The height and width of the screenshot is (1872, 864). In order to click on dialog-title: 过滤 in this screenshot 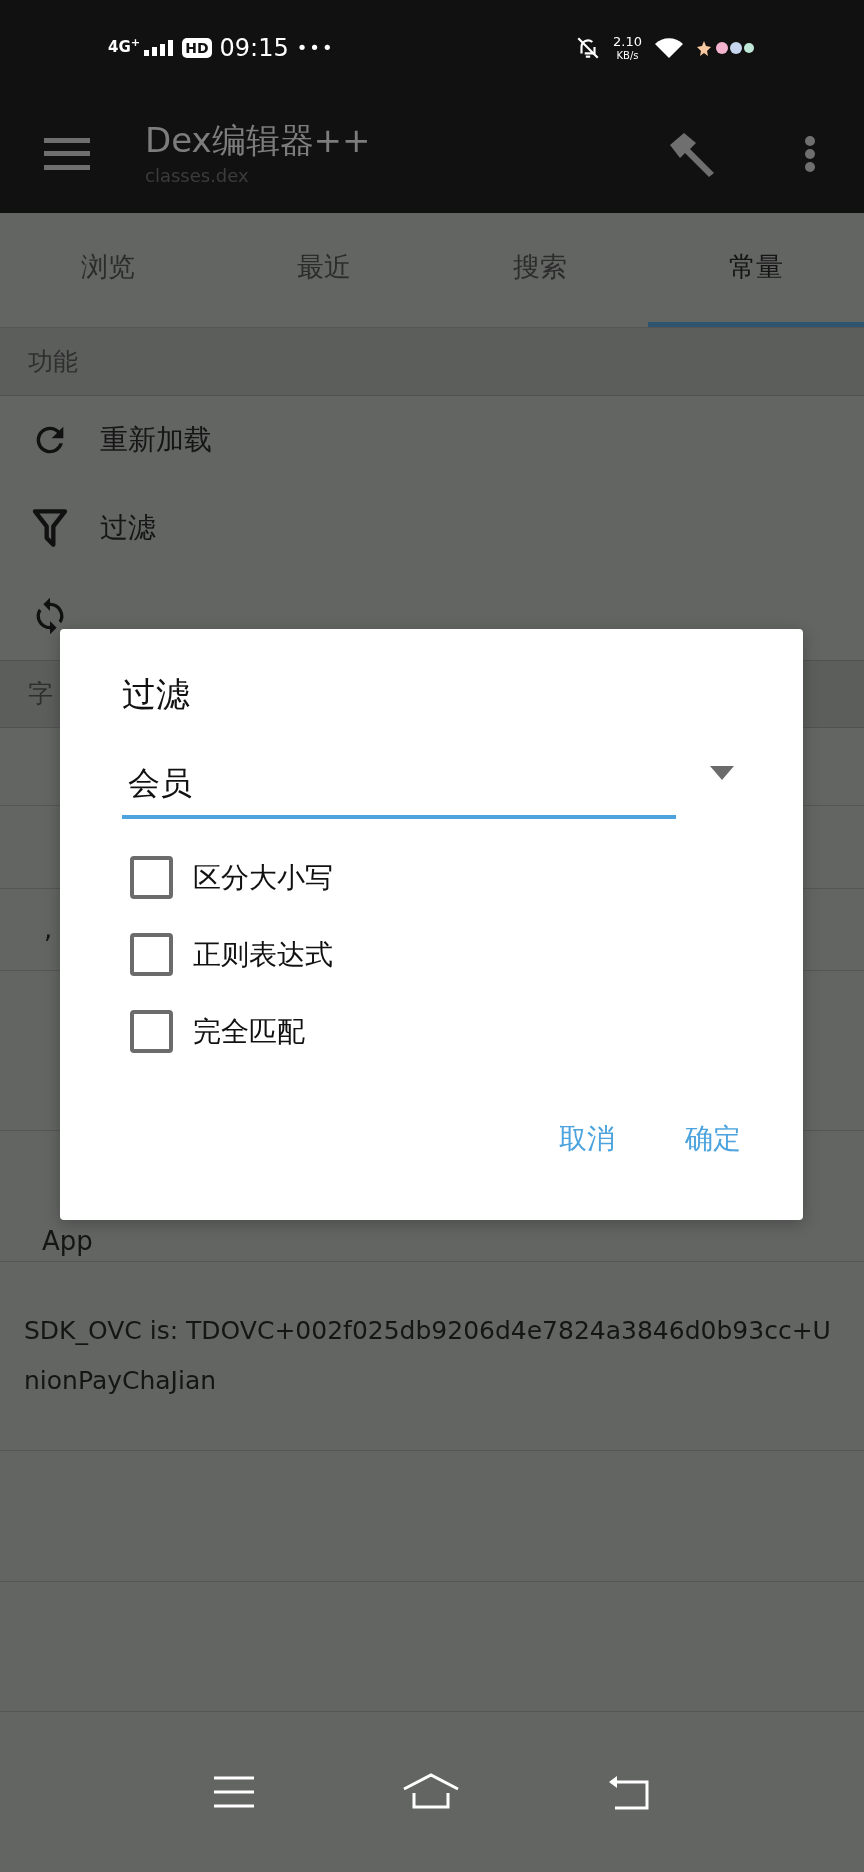, I will do `click(156, 694)`.